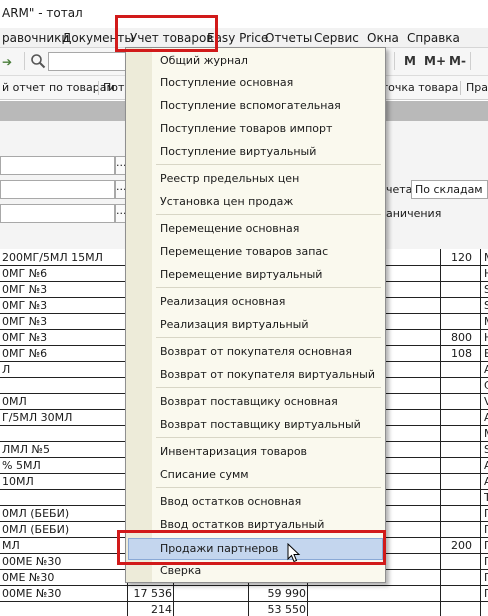 The width and height of the screenshot is (488, 616). I want to click on dropdown-item-transfer-virtual: Перемещение виртуальный, so click(241, 274).